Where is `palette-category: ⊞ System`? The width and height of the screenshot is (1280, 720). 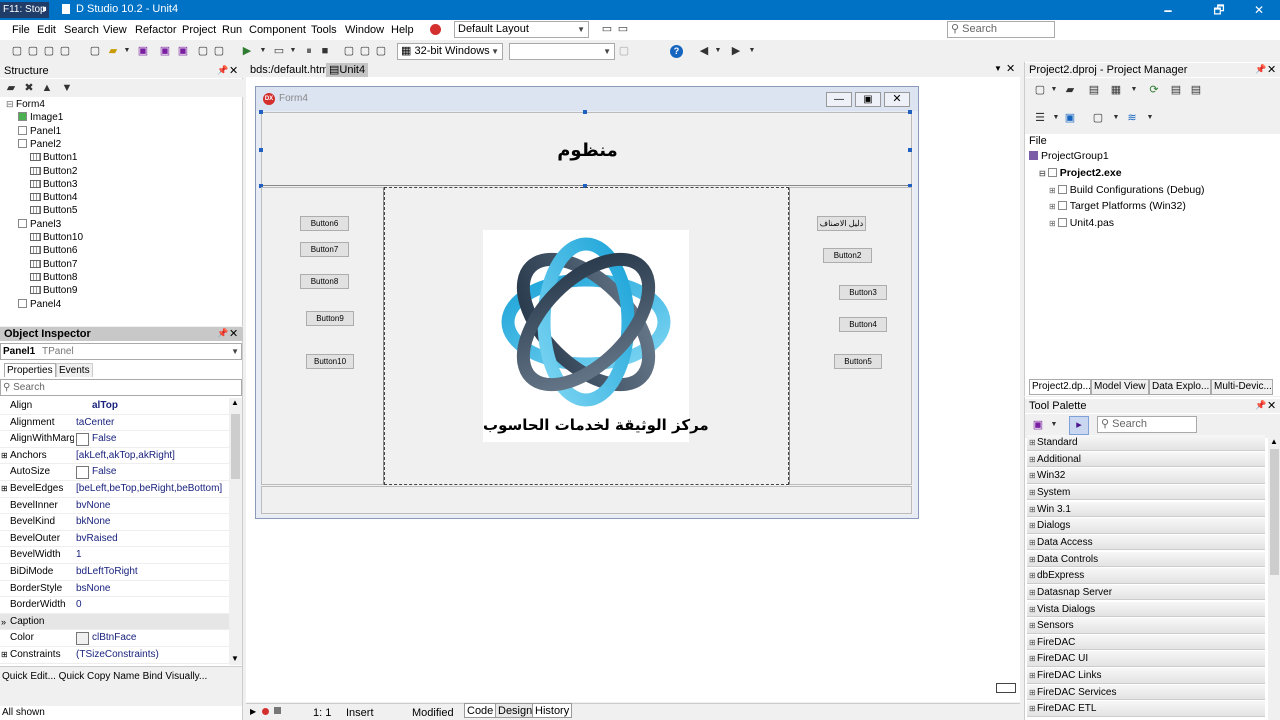
palette-category: ⊞ System is located at coordinates (1146, 492).